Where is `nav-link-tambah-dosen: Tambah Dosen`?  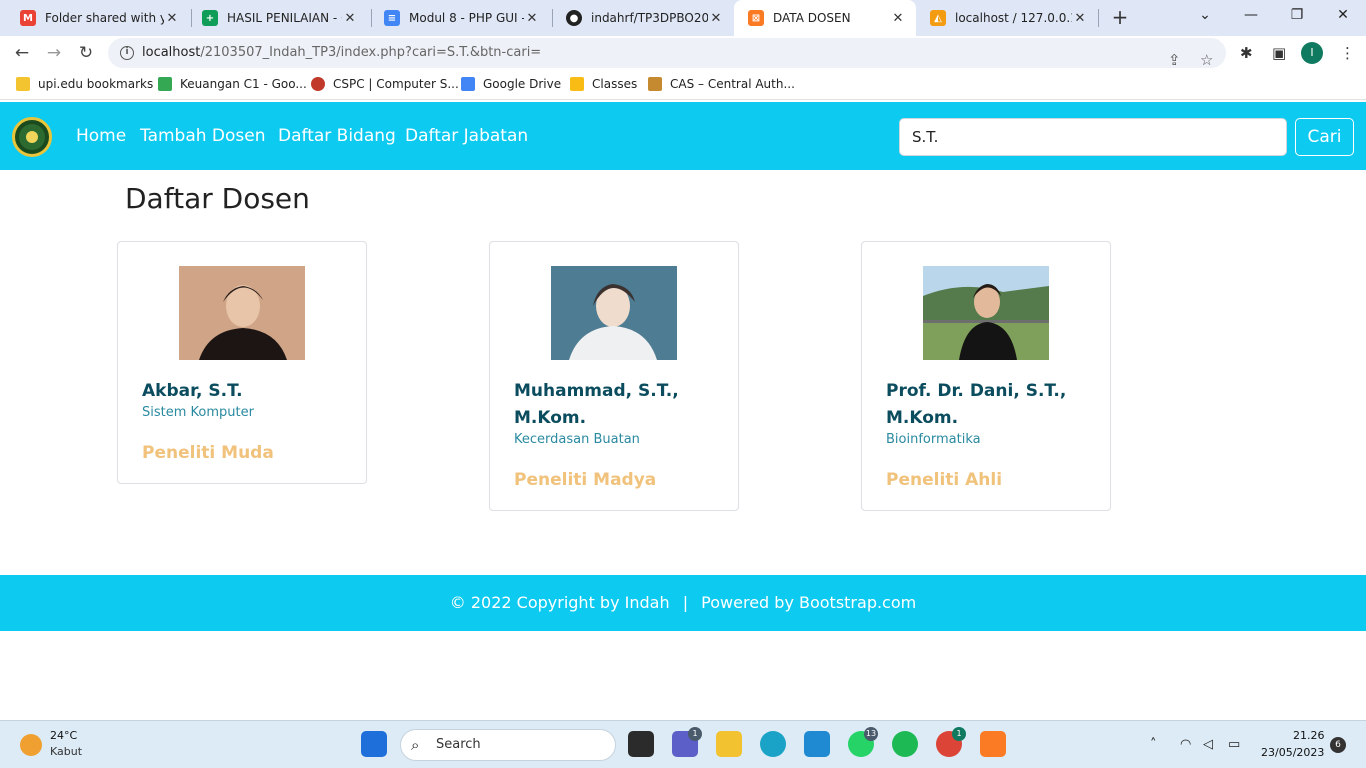
nav-link-tambah-dosen: Tambah Dosen is located at coordinates (203, 136).